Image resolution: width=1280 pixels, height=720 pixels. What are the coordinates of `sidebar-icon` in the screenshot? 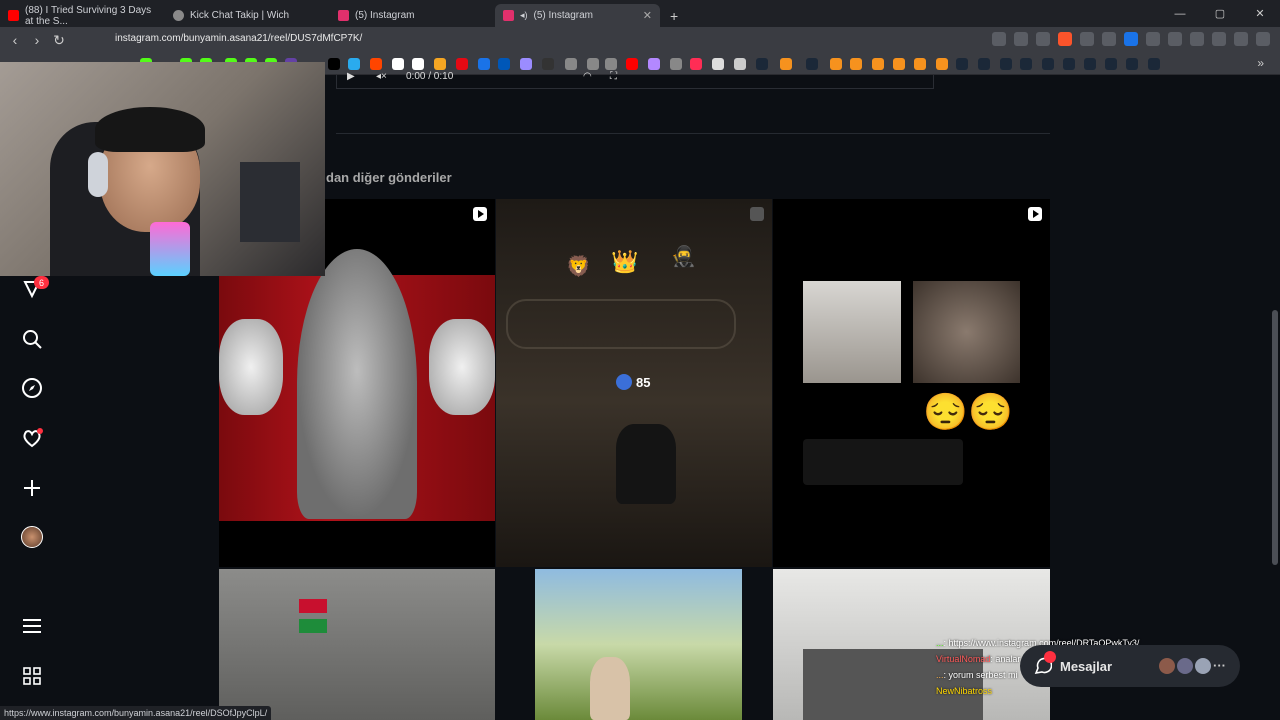 It's located at (1197, 39).